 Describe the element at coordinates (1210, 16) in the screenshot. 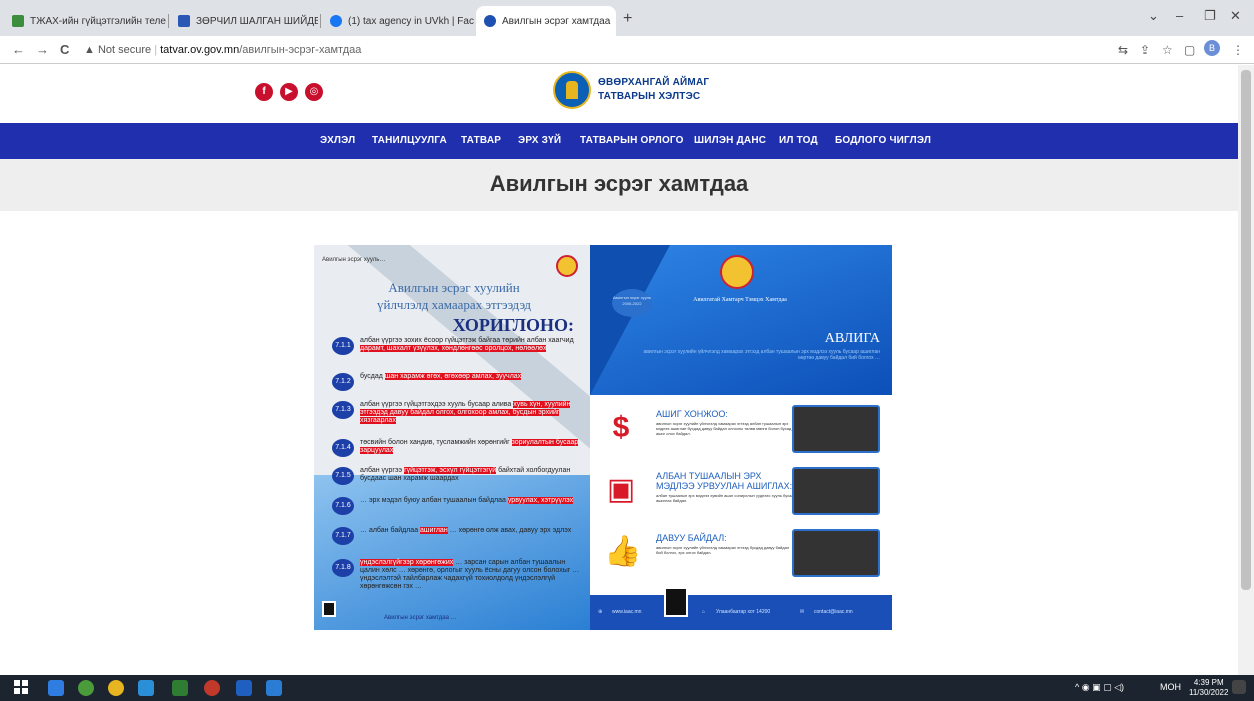

I see `maximize-button: ❐` at that location.